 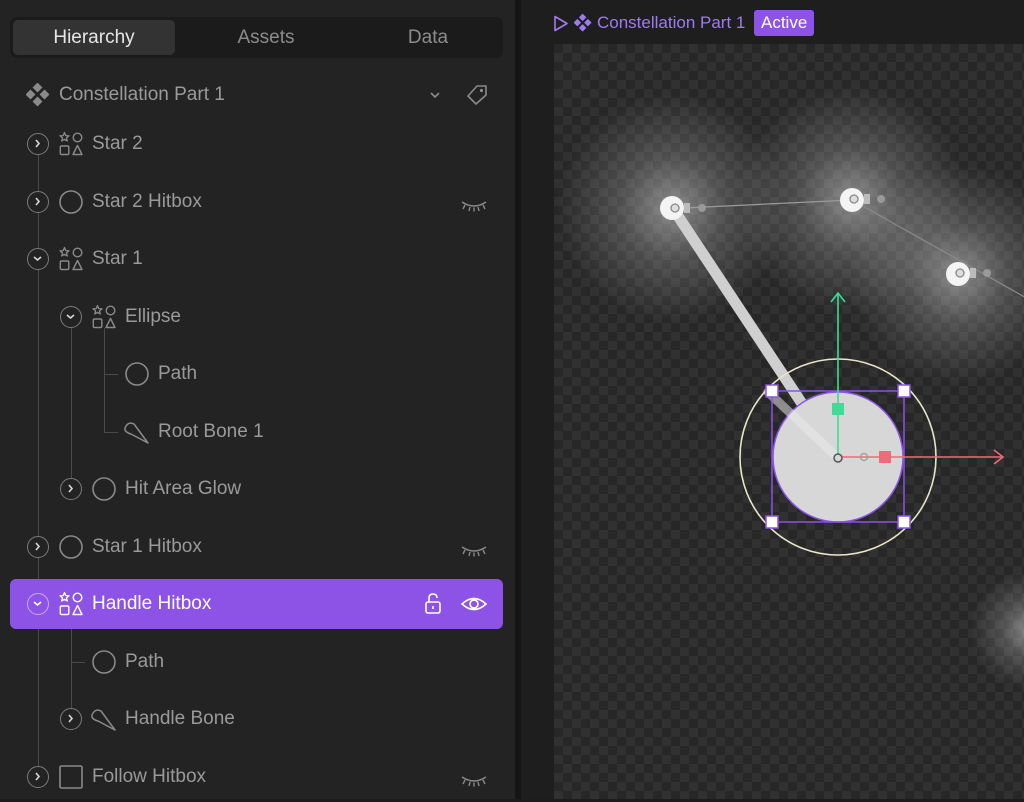 What do you see at coordinates (583, 23) in the screenshot?
I see `component-icon` at bounding box center [583, 23].